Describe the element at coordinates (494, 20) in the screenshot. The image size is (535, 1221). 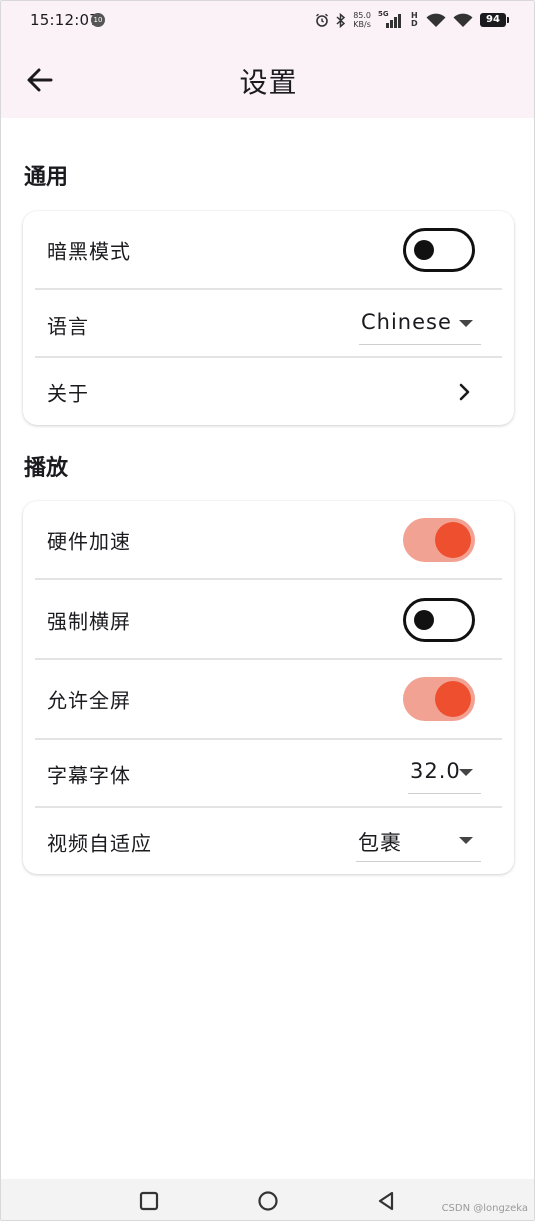
I see `battery-icon: 94` at that location.